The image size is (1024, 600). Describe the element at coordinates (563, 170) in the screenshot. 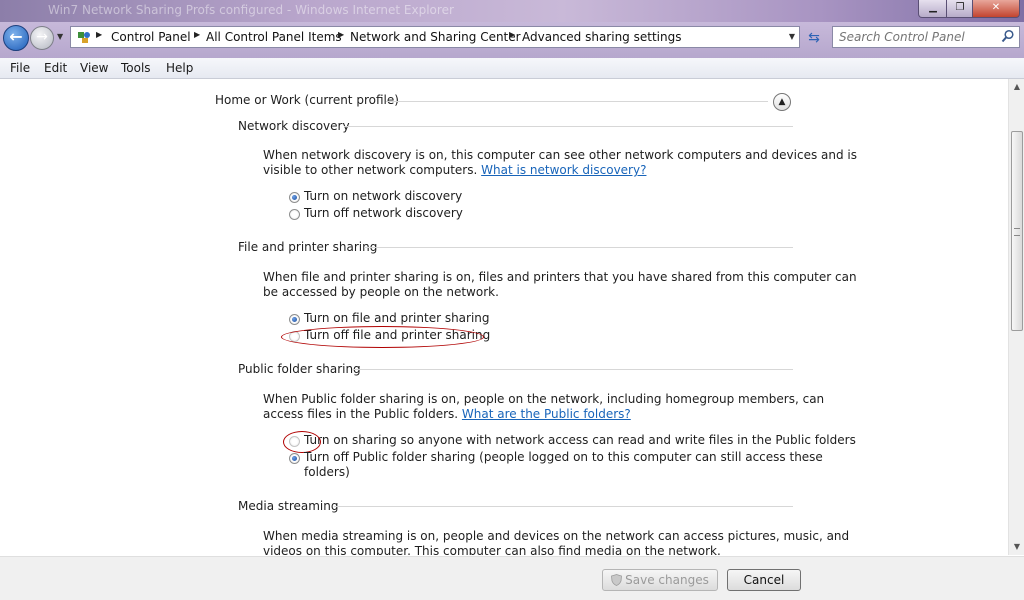

I see `network-discovery-help-link: What is network discovery?` at that location.